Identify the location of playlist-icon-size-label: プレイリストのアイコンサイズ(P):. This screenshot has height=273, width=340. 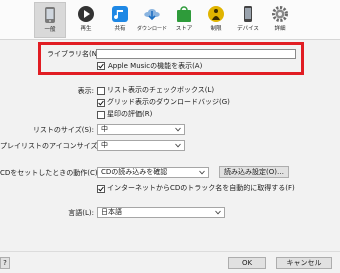
(55, 146).